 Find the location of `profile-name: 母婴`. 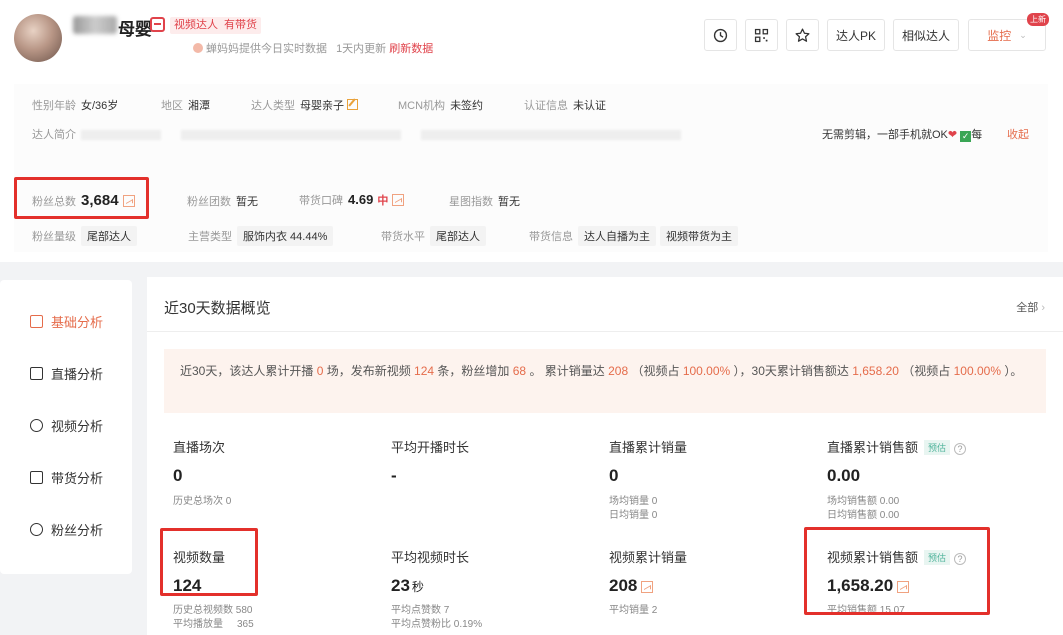

profile-name: 母婴 is located at coordinates (135, 29).